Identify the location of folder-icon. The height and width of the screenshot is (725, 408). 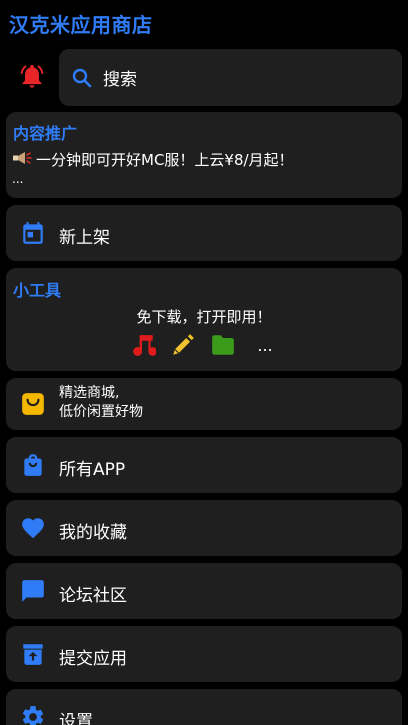
(223, 345).